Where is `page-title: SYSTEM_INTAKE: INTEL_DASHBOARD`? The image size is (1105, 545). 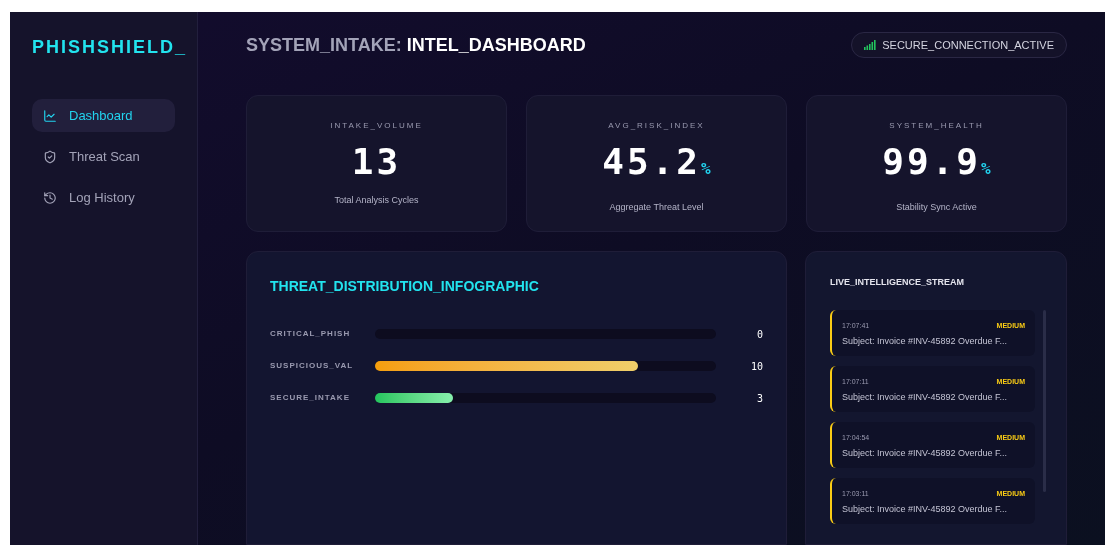
page-title: SYSTEM_INTAKE: INTEL_DASHBOARD is located at coordinates (416, 45).